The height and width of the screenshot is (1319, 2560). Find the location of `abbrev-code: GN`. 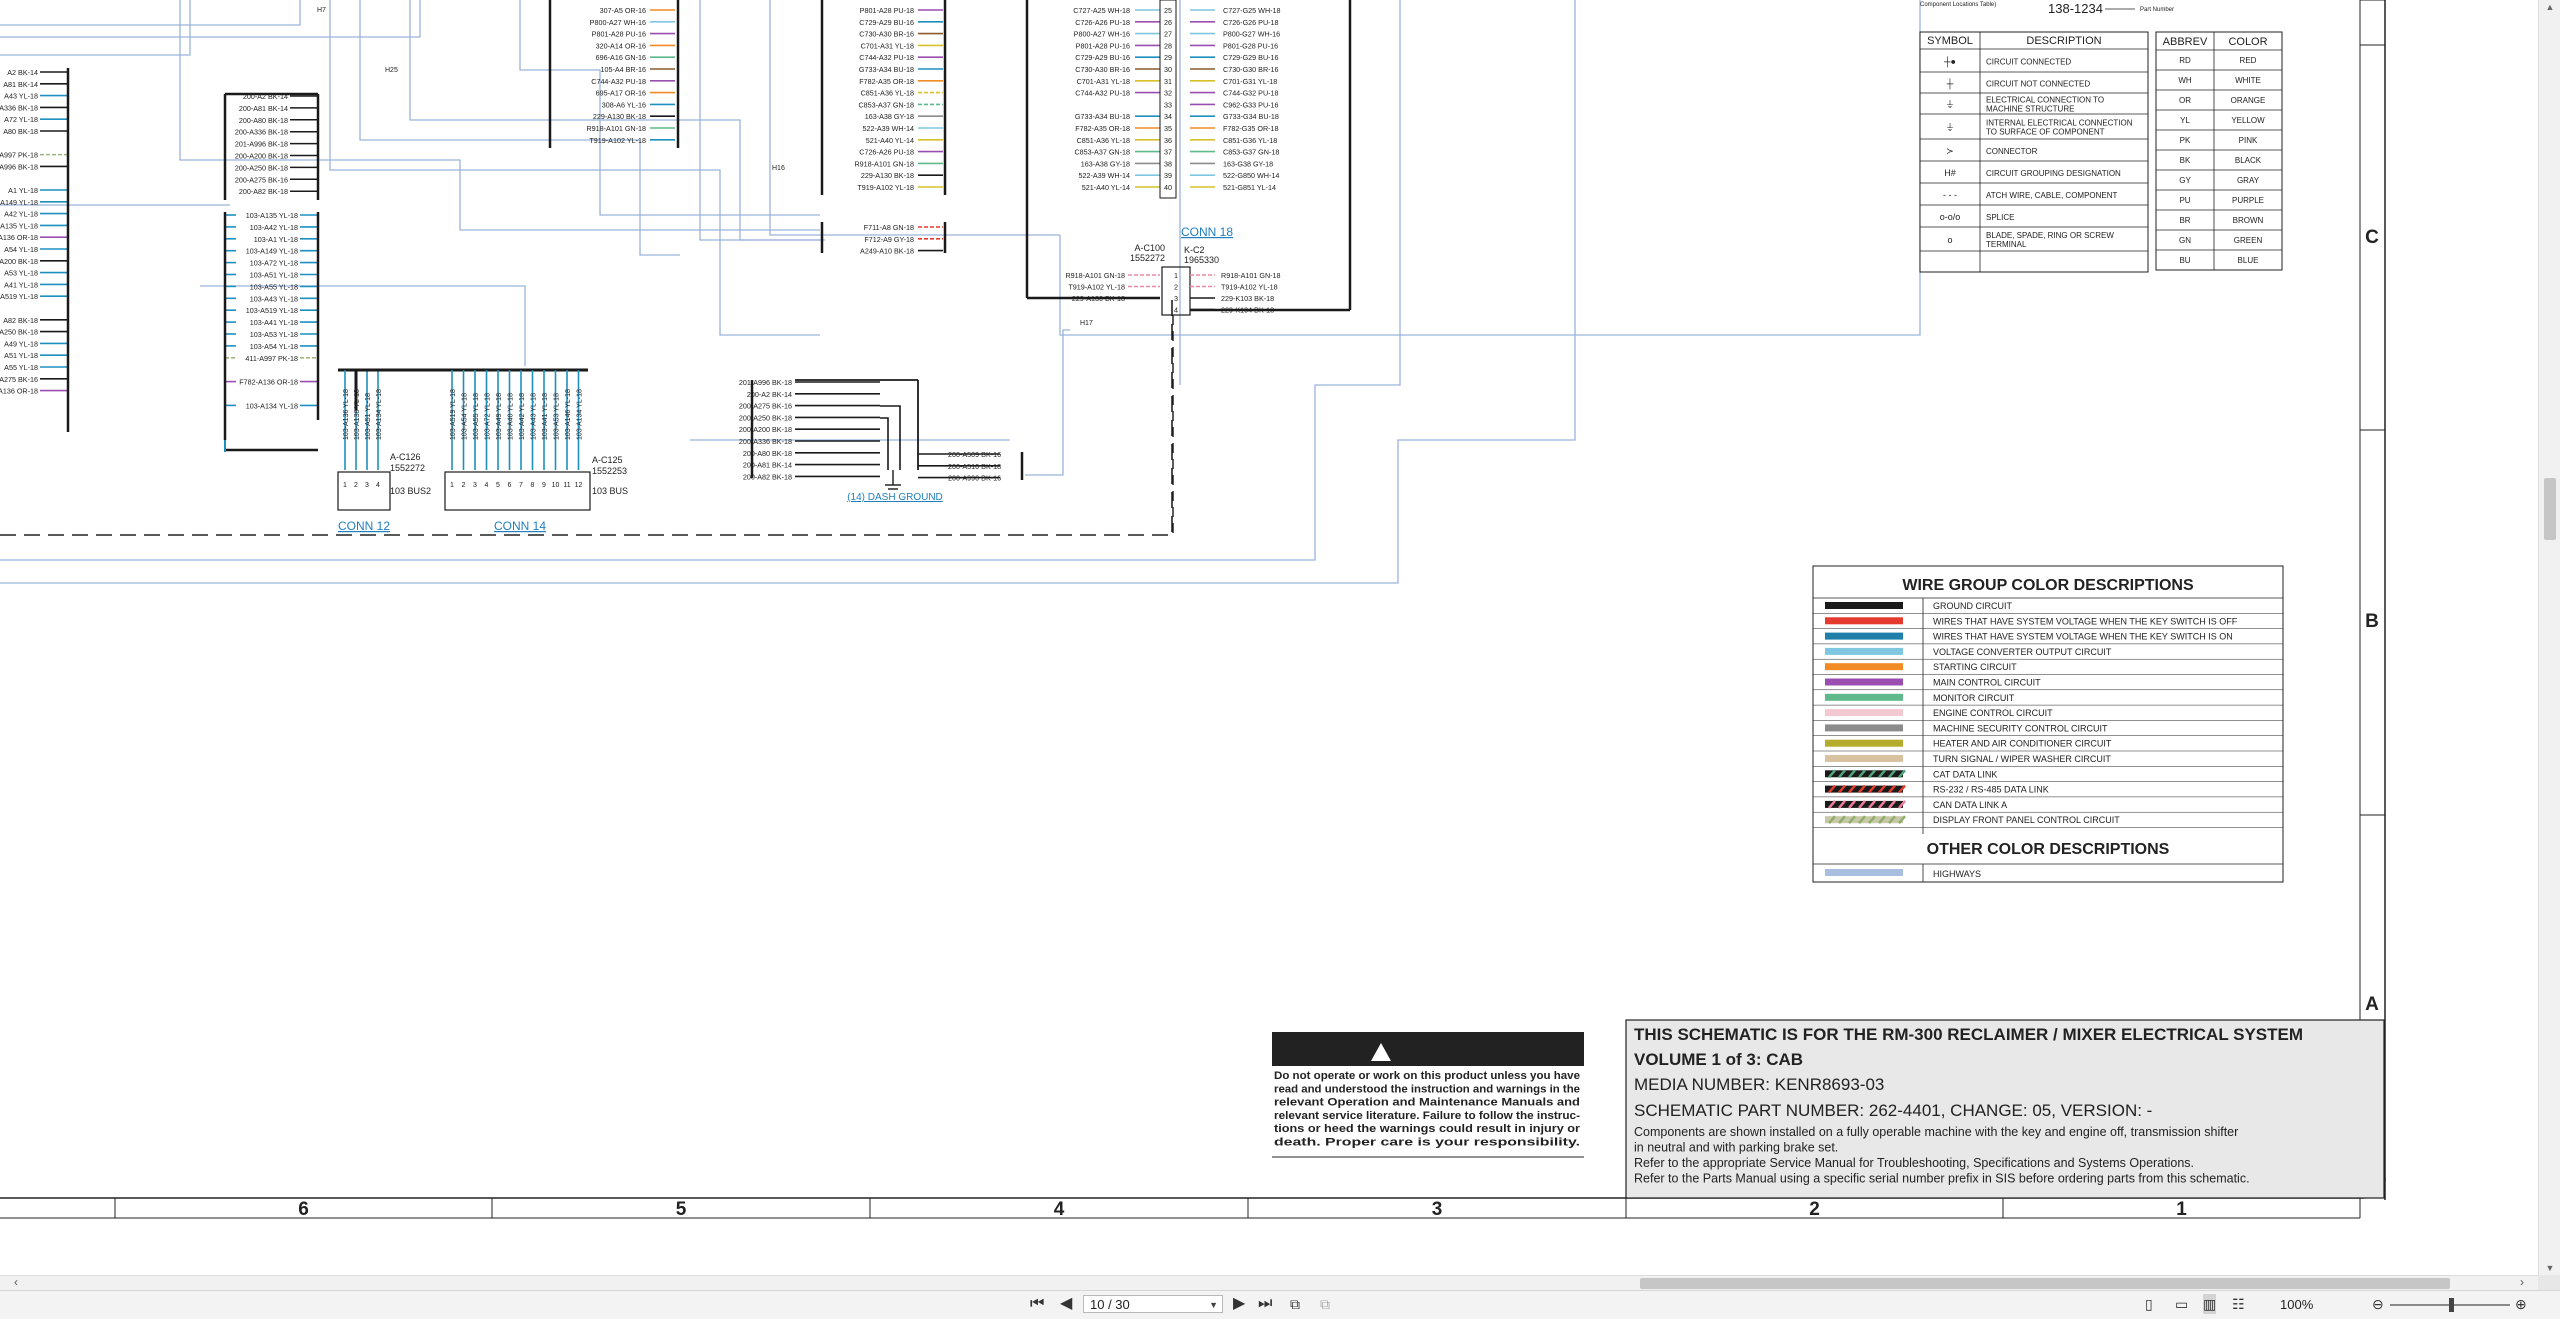

abbrev-code: GN is located at coordinates (2185, 240).